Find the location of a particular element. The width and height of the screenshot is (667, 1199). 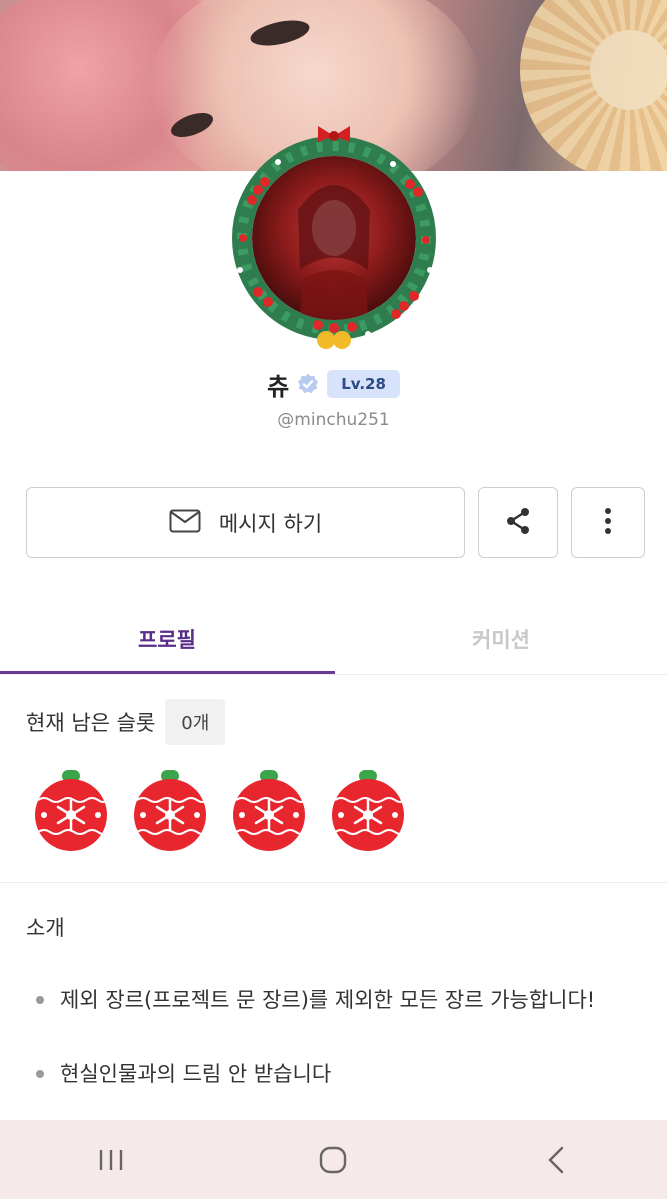

recent-apps-icon is located at coordinates (111, 1159).